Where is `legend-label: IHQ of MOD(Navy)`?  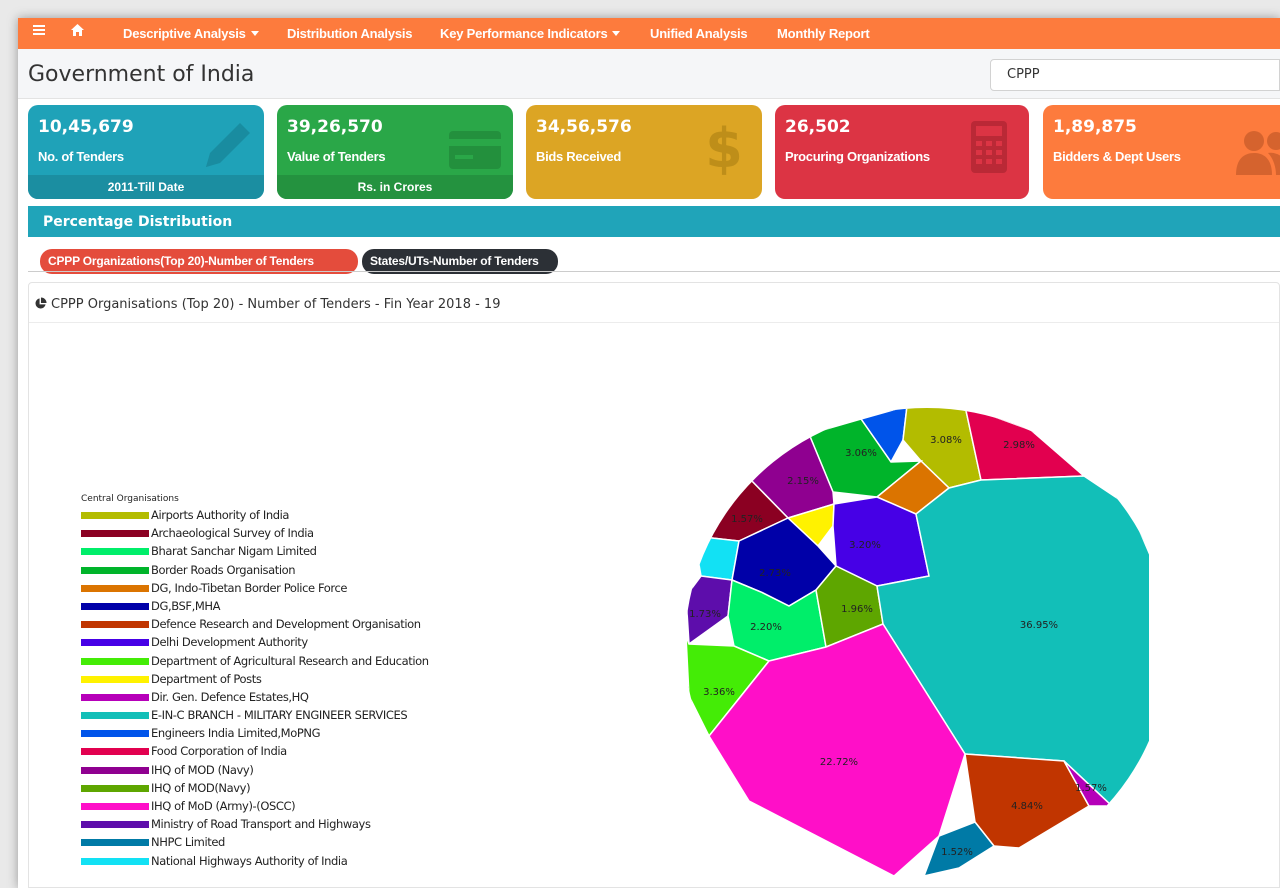
legend-label: IHQ of MOD(Navy) is located at coordinates (201, 787).